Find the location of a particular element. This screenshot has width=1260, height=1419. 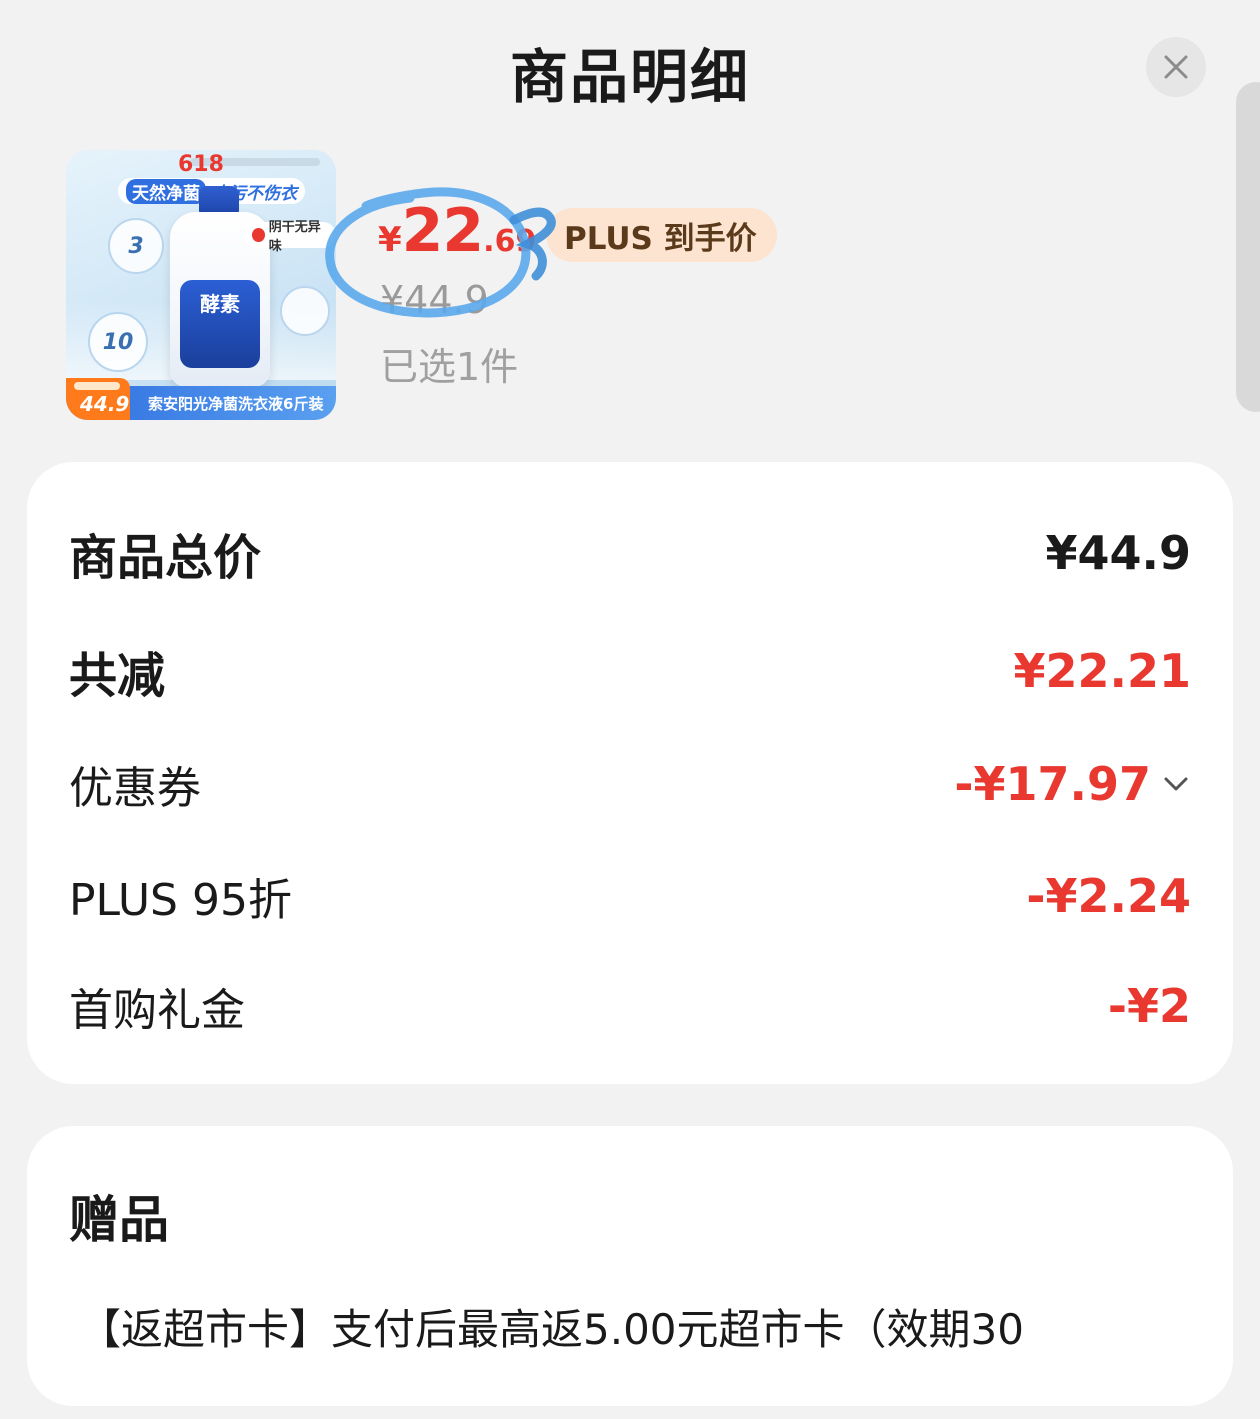

thumb-bubble-10: 10 is located at coordinates (118, 342).